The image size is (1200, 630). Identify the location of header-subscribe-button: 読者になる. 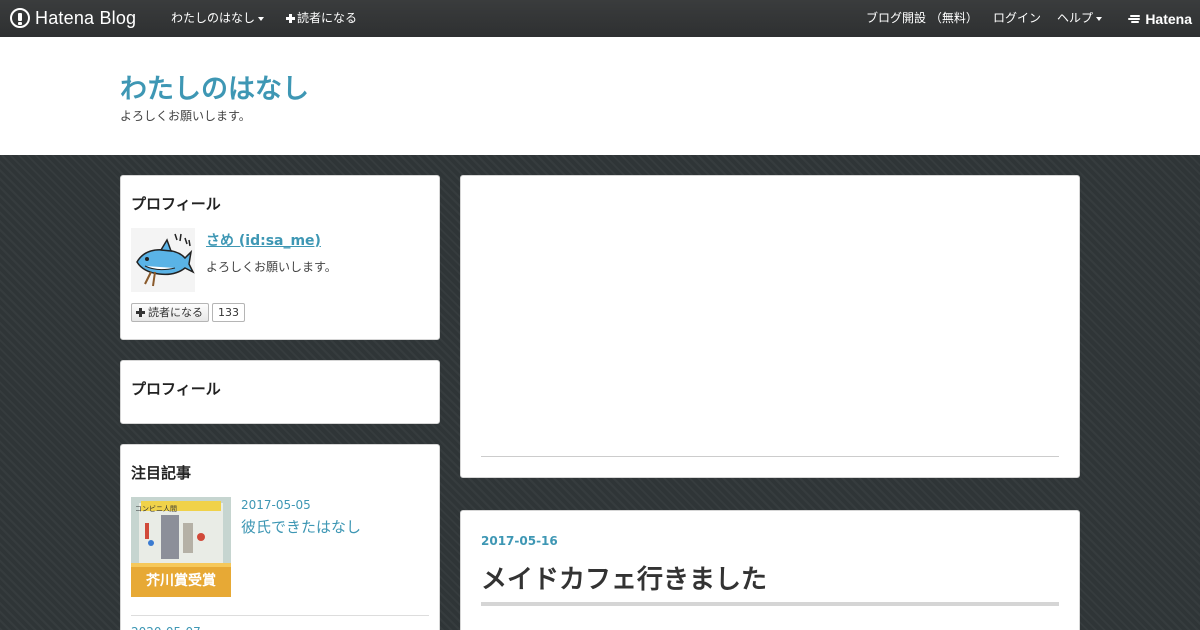
(321, 18).